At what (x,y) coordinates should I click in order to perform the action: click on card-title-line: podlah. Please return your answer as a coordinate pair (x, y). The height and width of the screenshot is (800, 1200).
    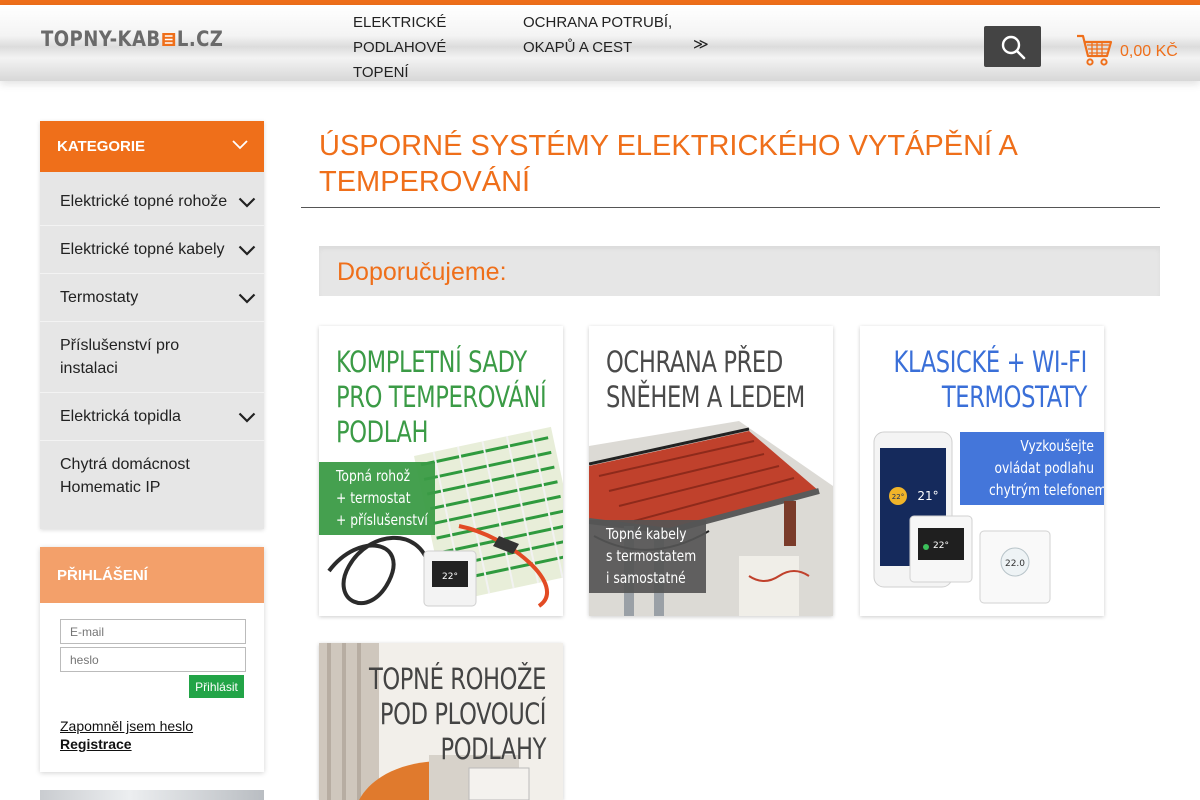
    Looking at the image, I should click on (382, 432).